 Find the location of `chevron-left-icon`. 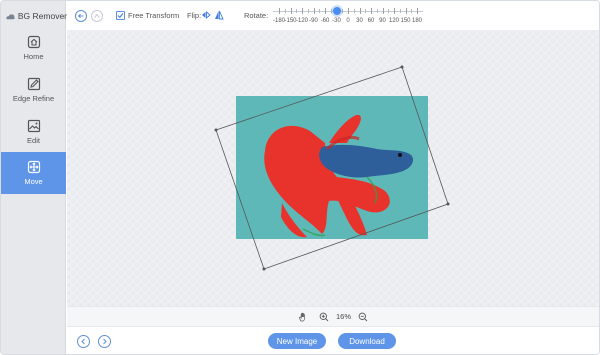

chevron-left-icon is located at coordinates (83, 341).